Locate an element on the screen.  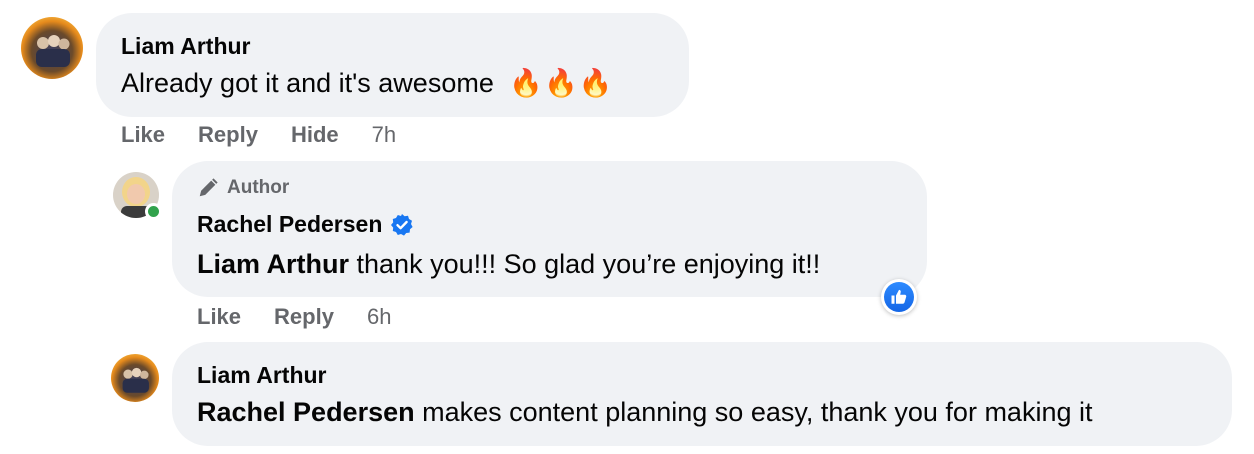
mention-link: Liam Arthur is located at coordinates (273, 264).